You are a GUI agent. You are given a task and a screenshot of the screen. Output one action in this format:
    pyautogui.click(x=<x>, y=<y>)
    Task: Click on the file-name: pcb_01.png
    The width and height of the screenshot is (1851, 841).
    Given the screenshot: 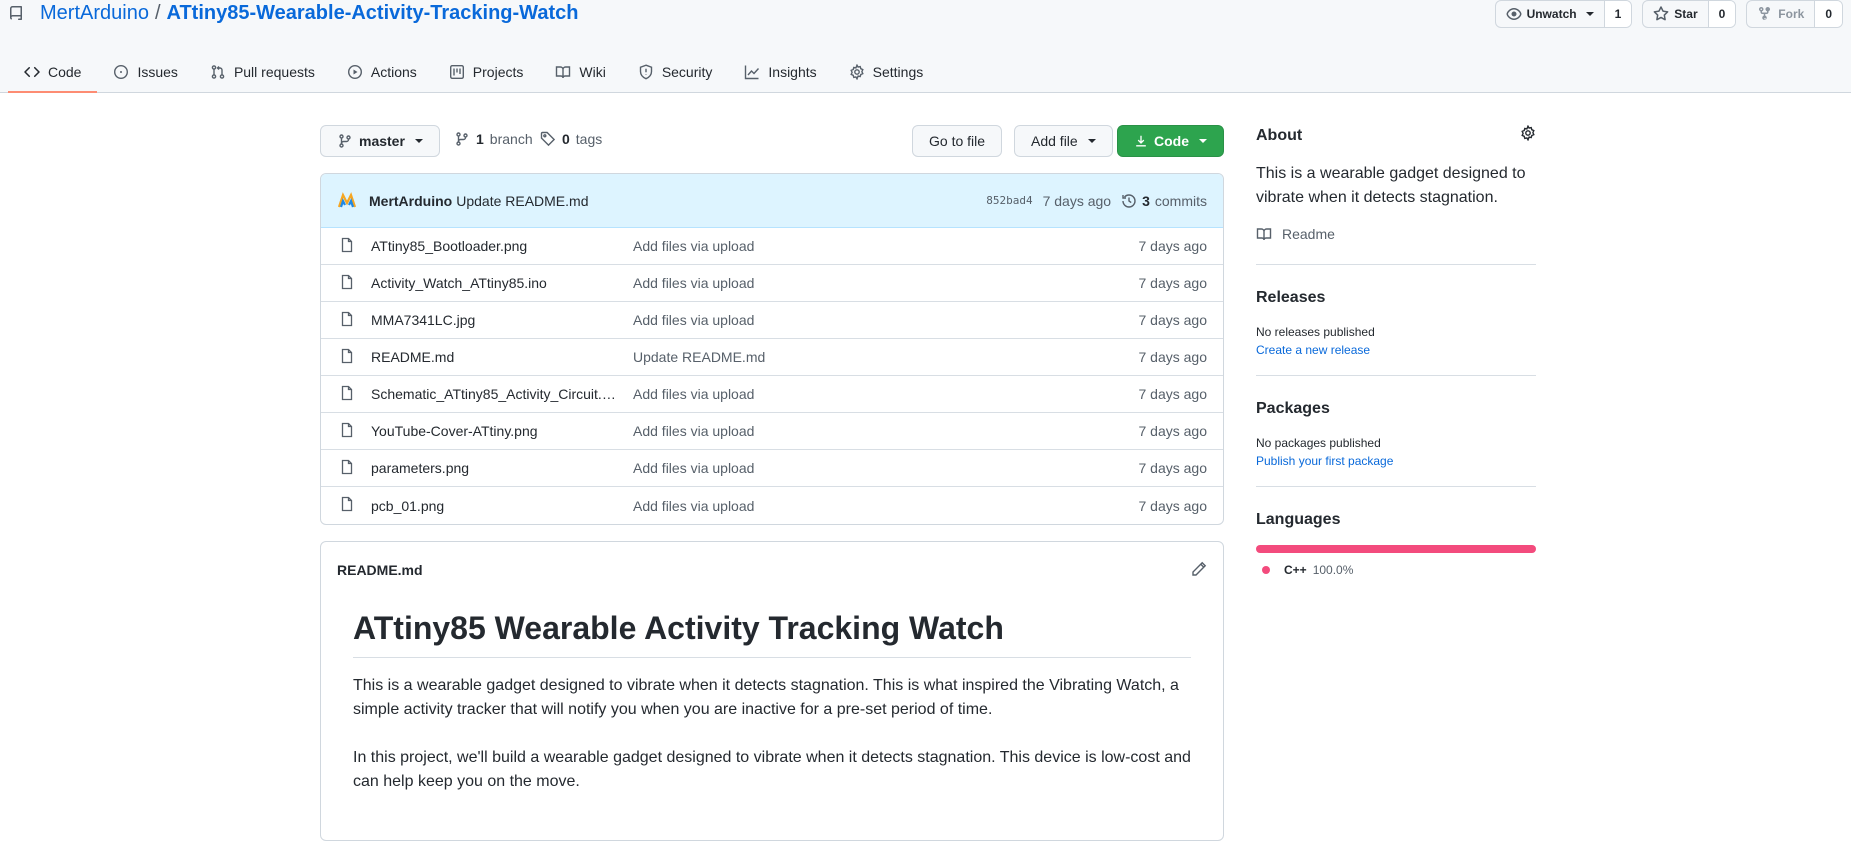 What is the action you would take?
    pyautogui.click(x=495, y=506)
    